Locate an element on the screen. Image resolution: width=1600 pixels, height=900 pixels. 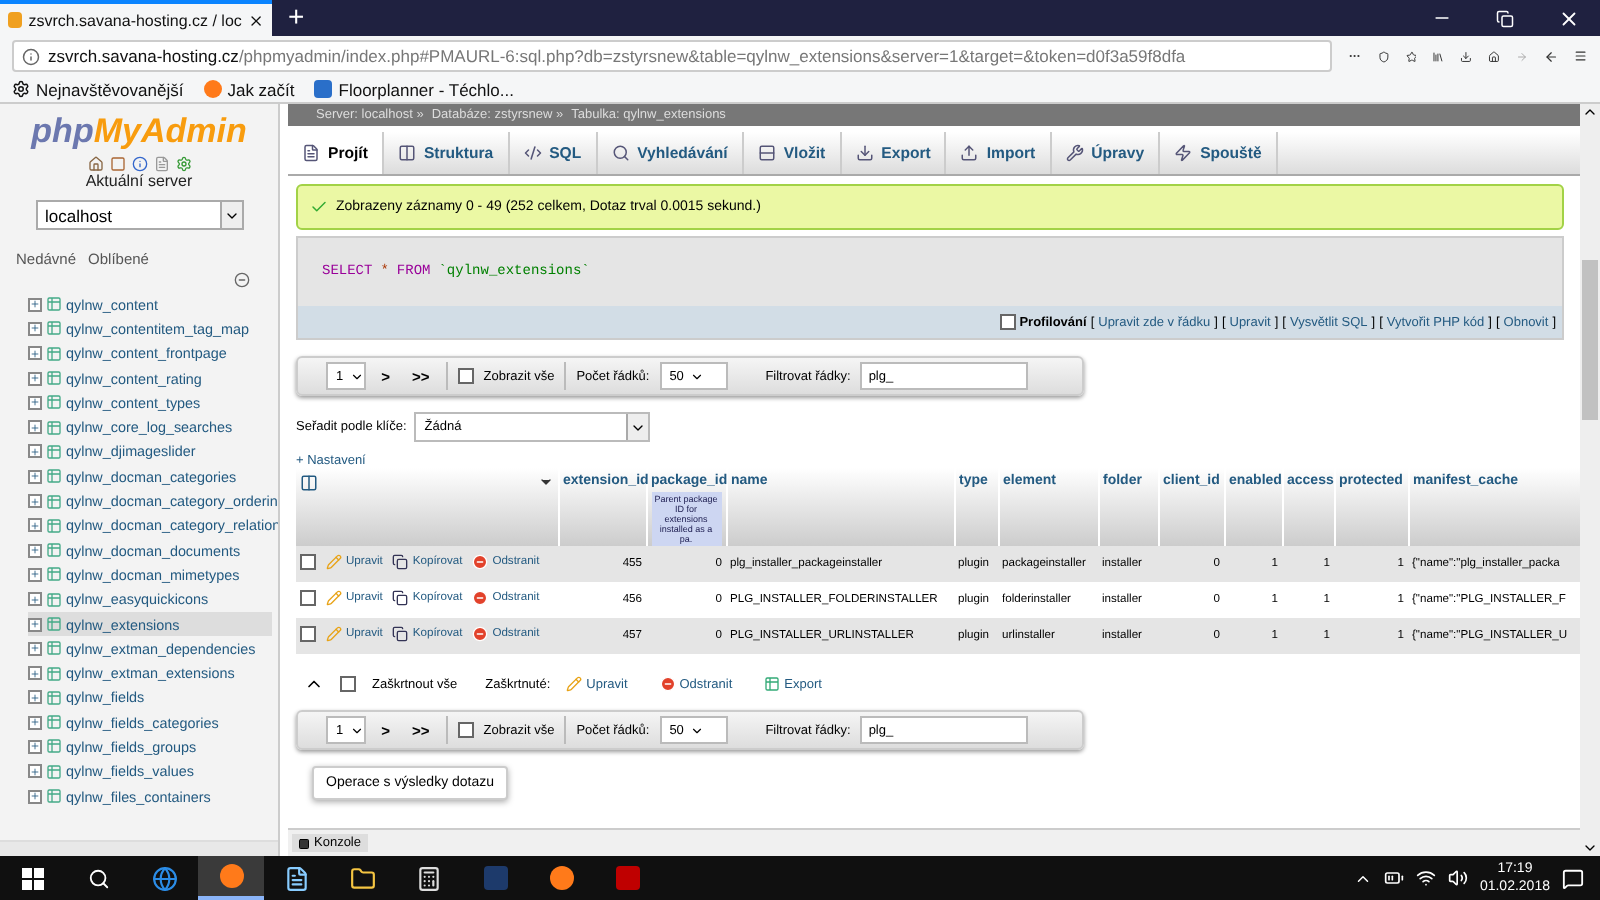
tab-title: zsvrch.savana-hosting.cz / loc is located at coordinates (135, 20).